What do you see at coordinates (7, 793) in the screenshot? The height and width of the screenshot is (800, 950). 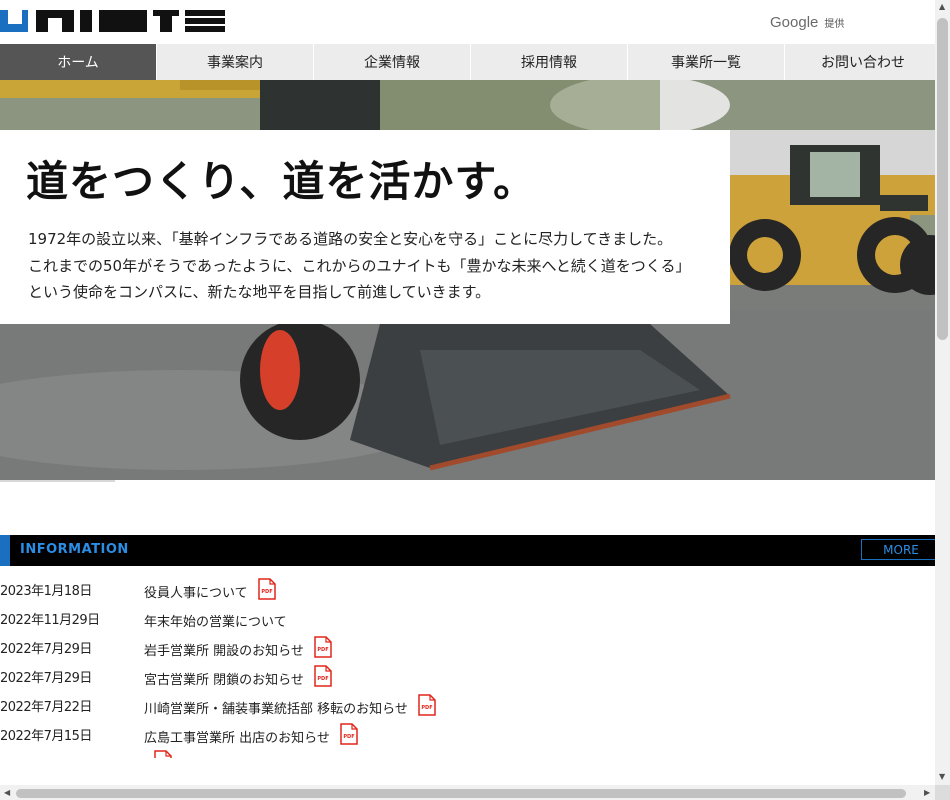 I see `scroll-left-arrow: ◀` at bounding box center [7, 793].